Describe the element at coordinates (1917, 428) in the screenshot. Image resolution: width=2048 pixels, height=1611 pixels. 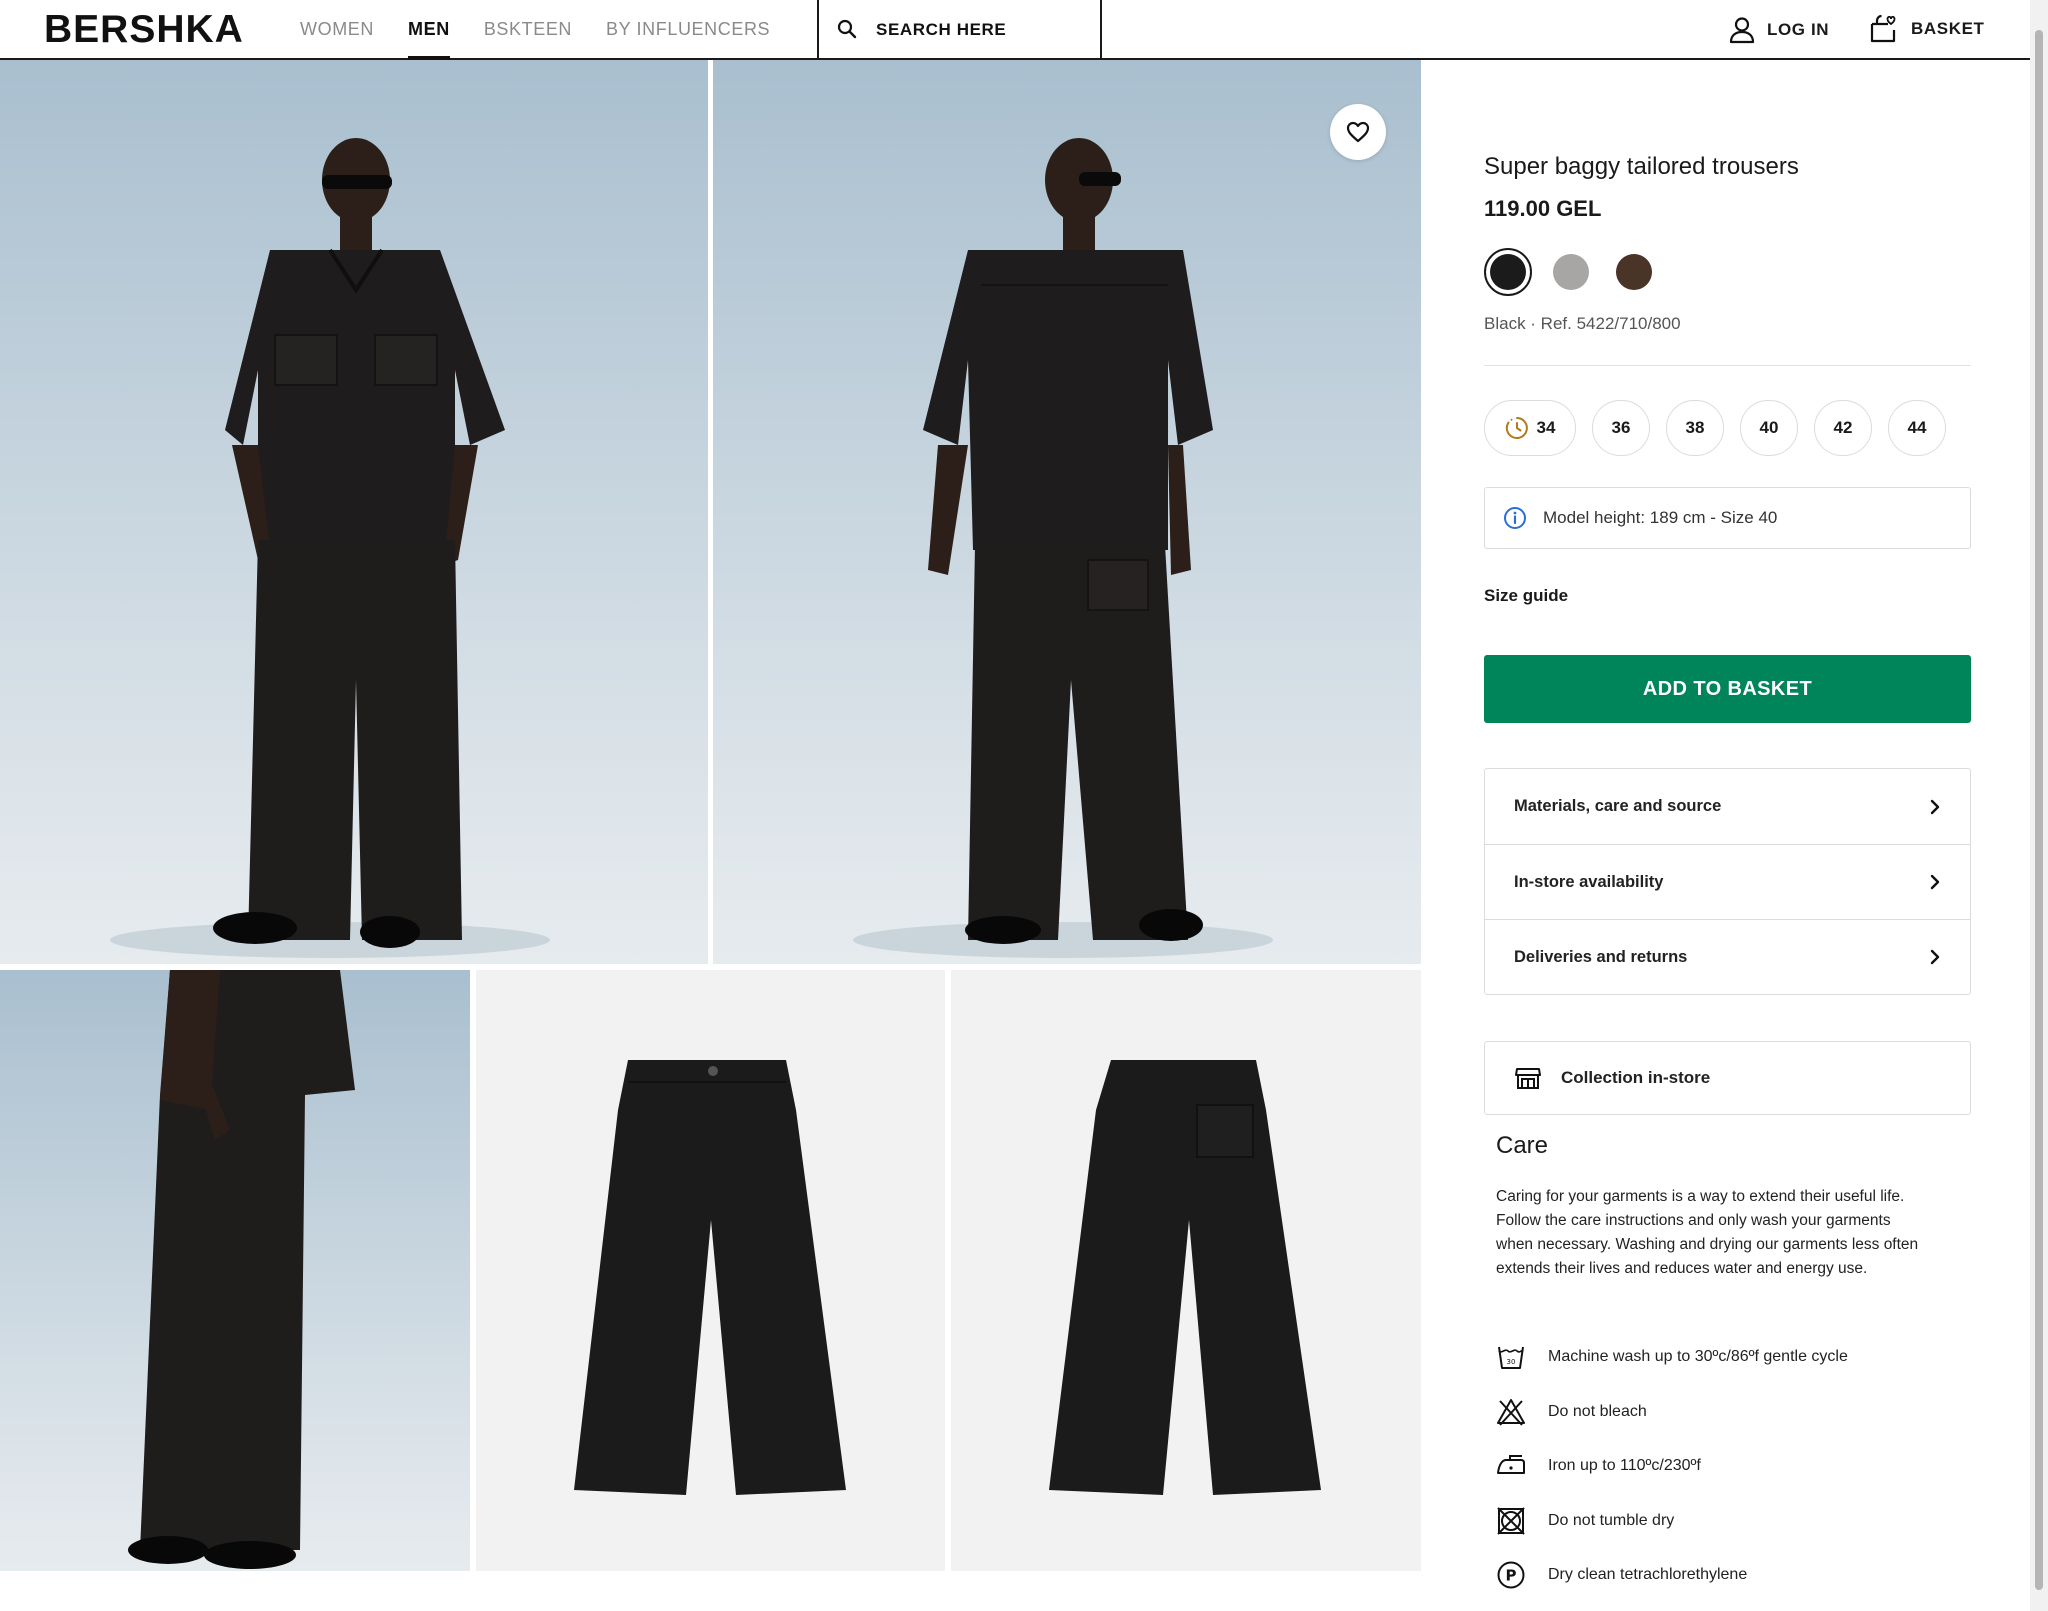
I see `size-option-44: 44` at that location.